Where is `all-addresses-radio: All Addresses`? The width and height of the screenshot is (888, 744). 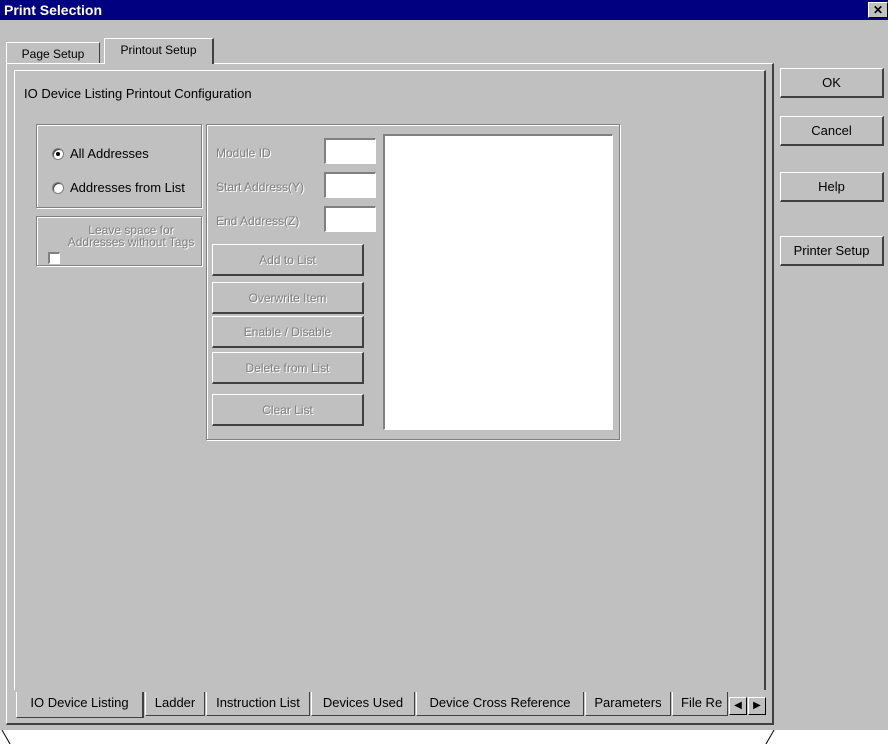
all-addresses-radio: All Addresses is located at coordinates (122, 155).